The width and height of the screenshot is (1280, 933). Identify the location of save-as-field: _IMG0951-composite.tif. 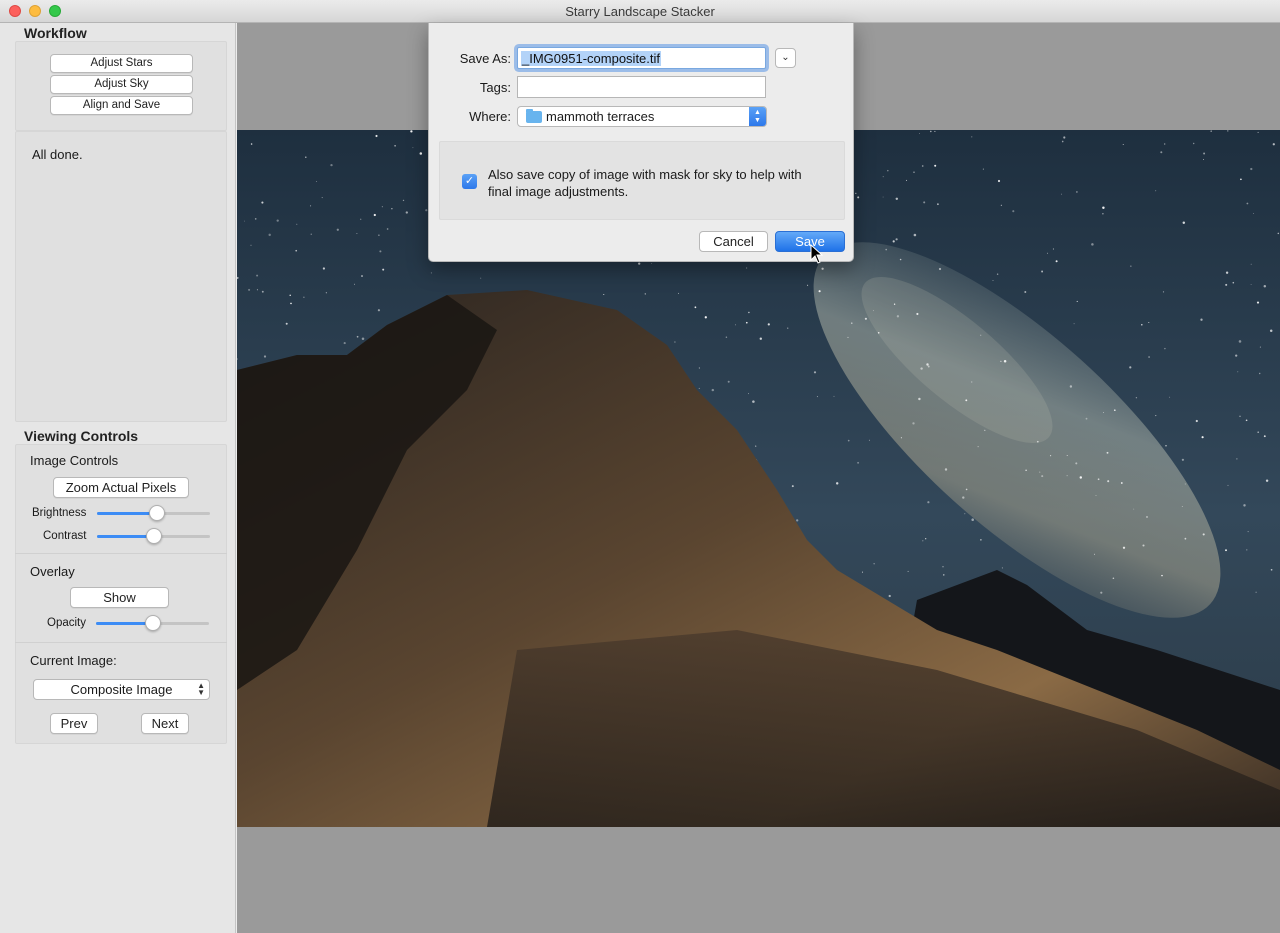
(641, 58).